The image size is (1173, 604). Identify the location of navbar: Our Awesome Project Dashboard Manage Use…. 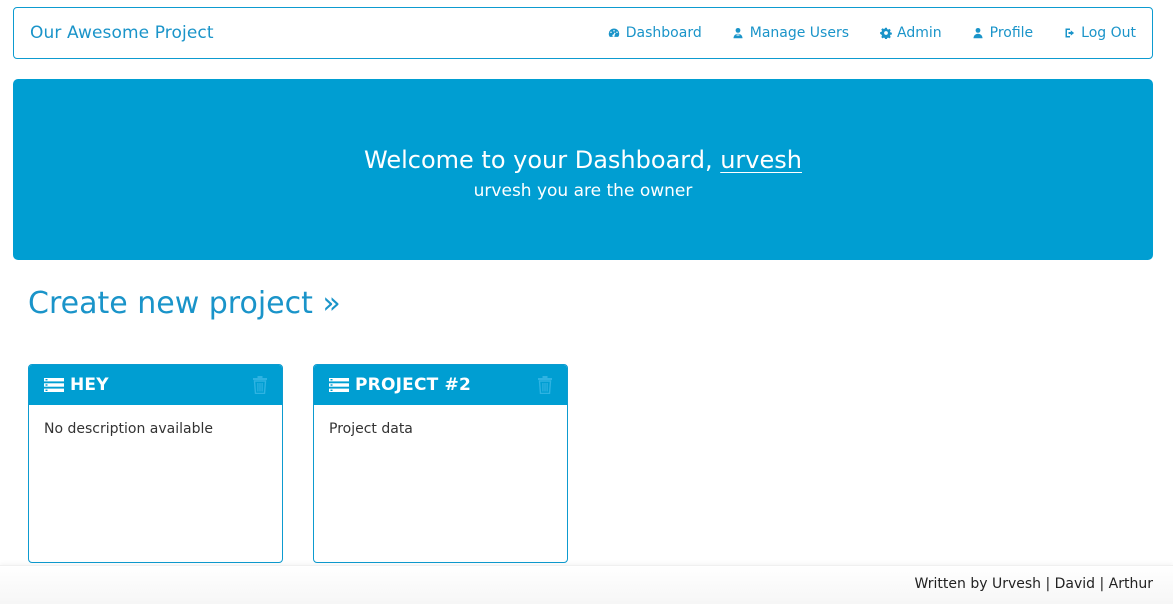
(583, 33).